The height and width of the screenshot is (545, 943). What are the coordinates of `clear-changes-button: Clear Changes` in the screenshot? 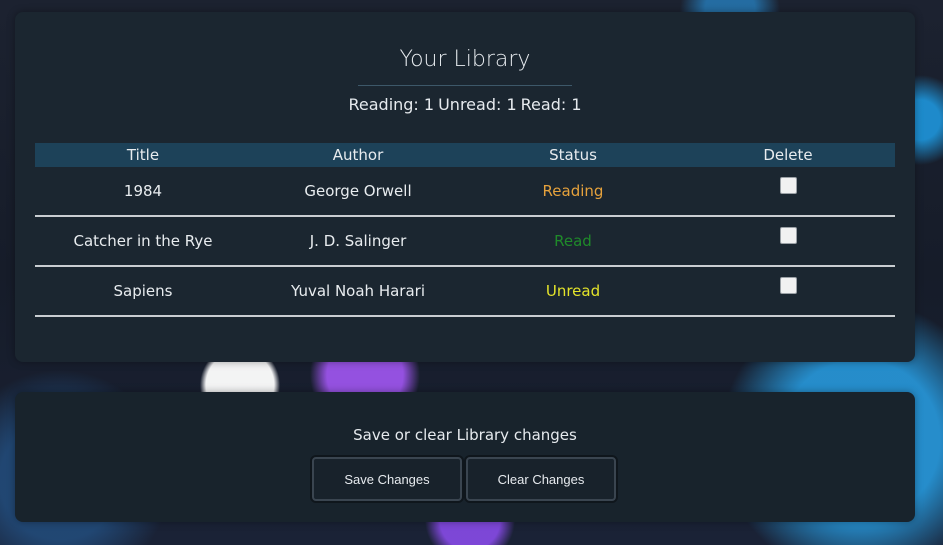 It's located at (541, 479).